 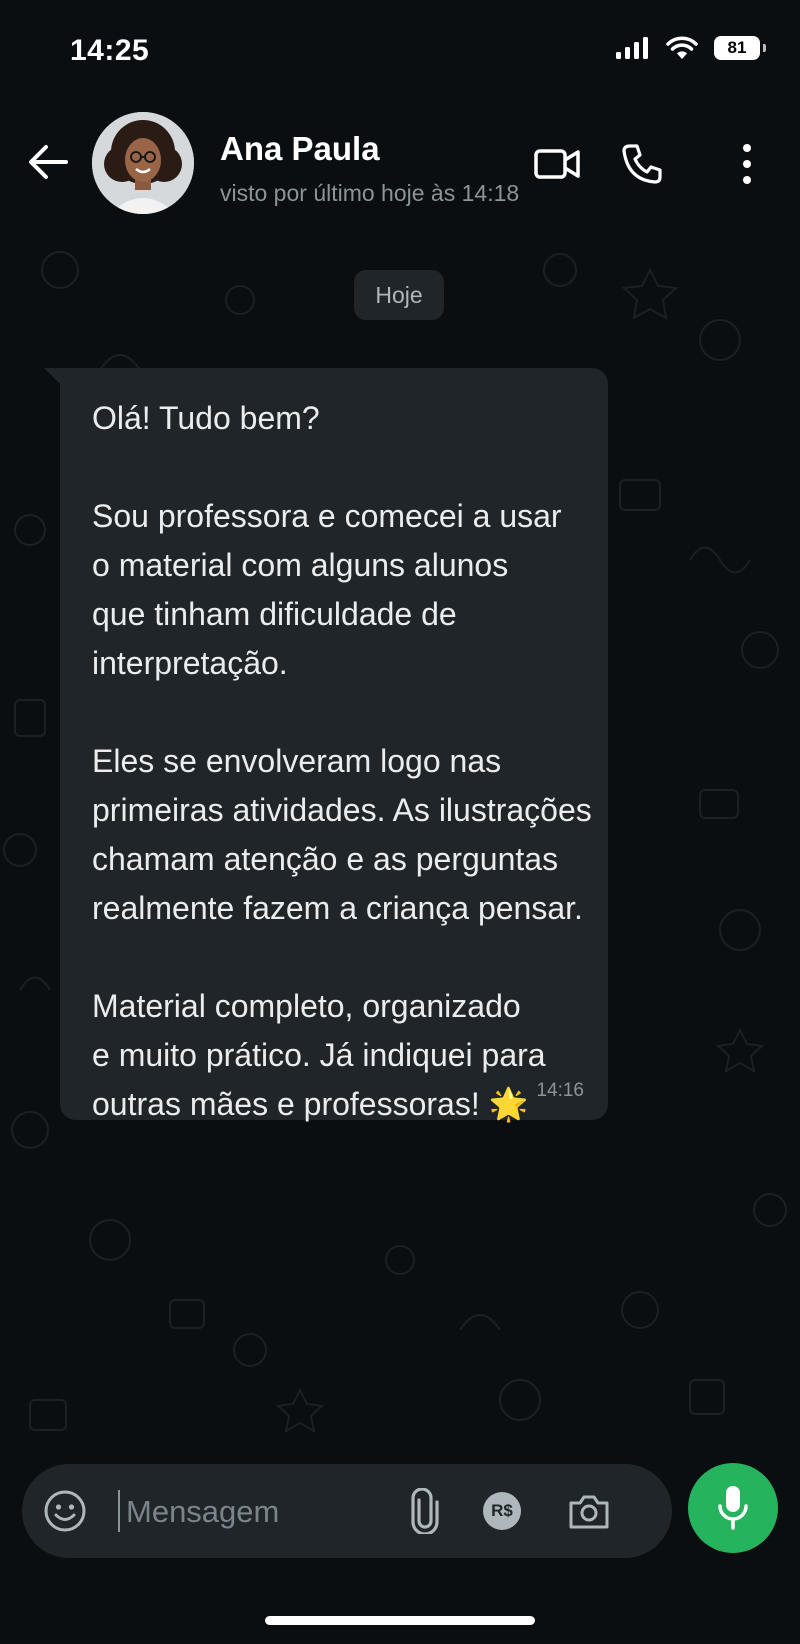 I want to click on payment-icon: R$, so click(x=502, y=1511).